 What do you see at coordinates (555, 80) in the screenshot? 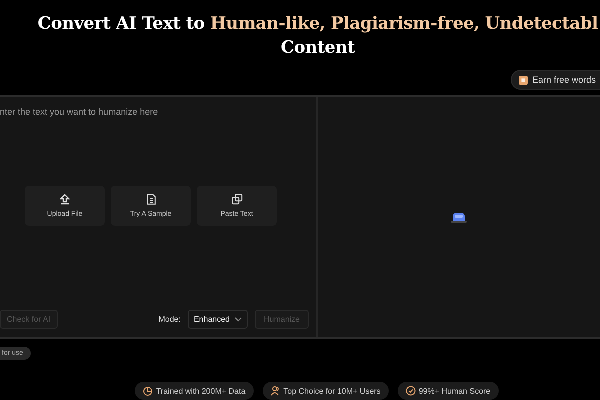
I see `earn-free-words-button: Earn free words` at bounding box center [555, 80].